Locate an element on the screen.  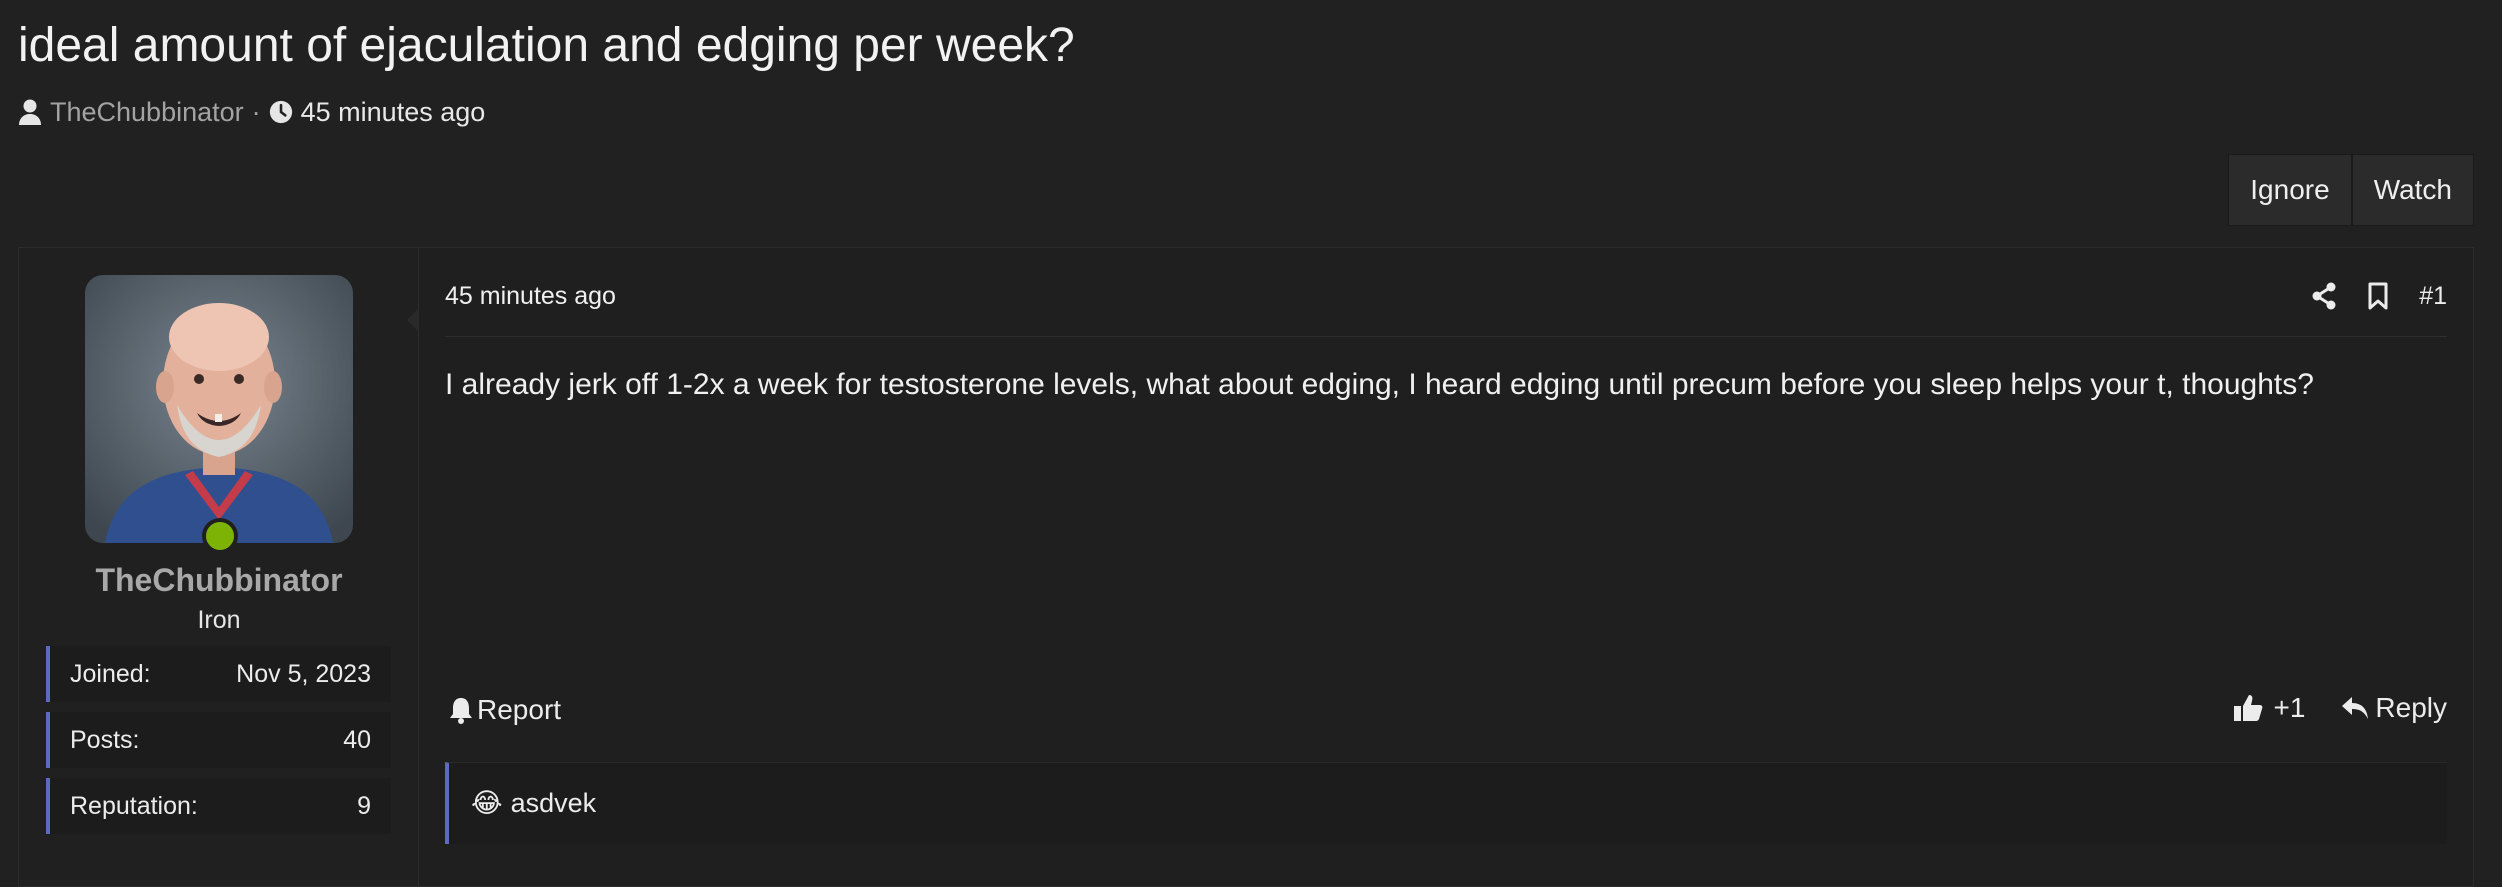
like-button: +1 is located at coordinates (2269, 708).